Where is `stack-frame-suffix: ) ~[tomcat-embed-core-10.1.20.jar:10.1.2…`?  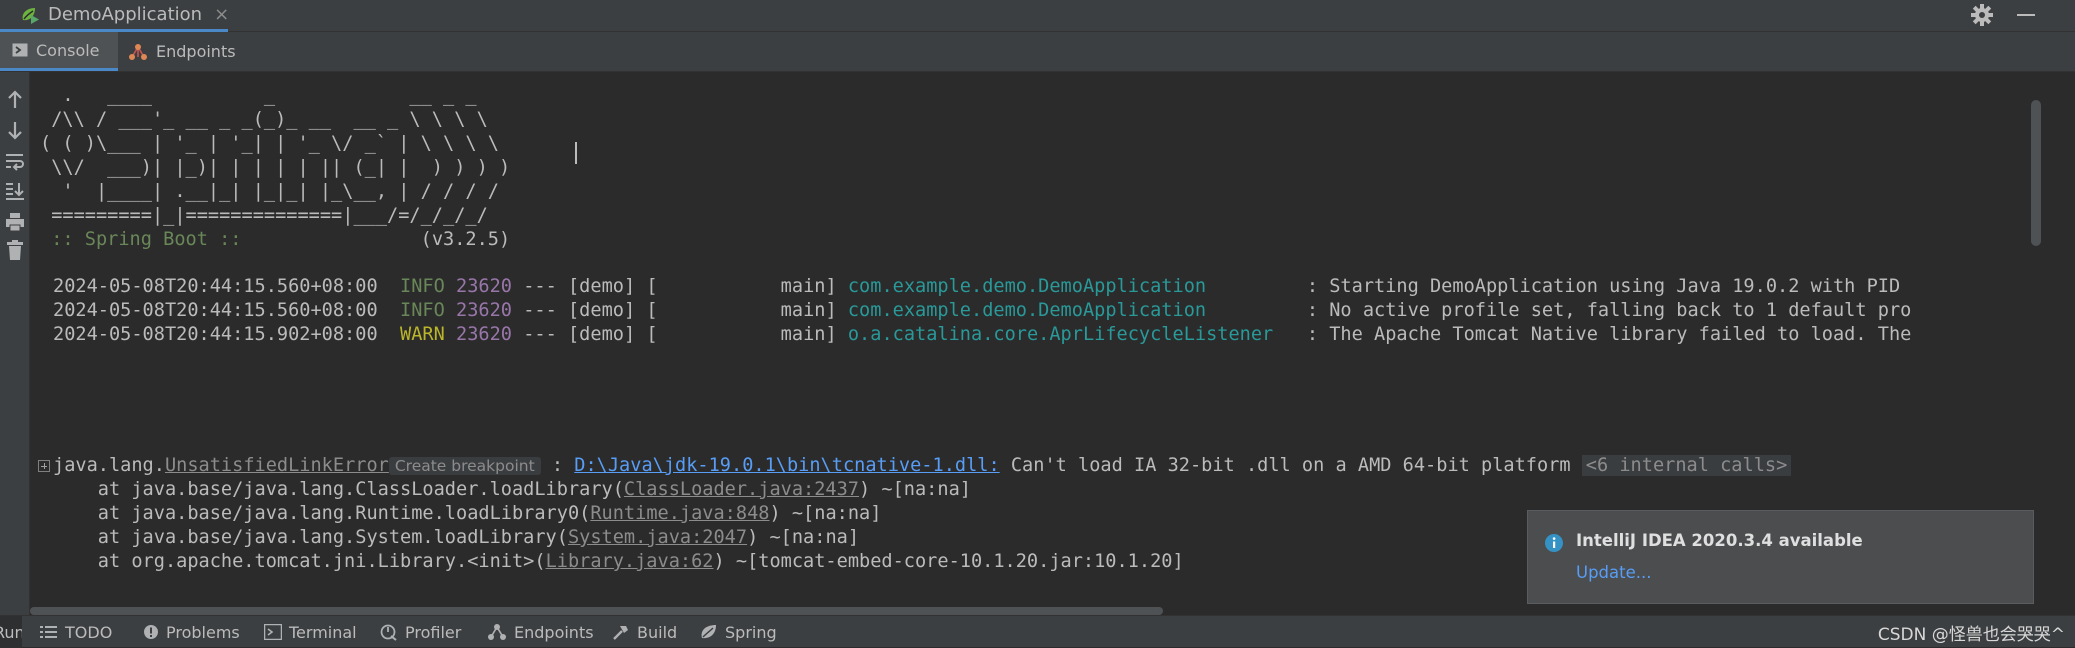 stack-frame-suffix: ) ~[tomcat-embed-core-10.1.20.jar:10.1.2… is located at coordinates (948, 561).